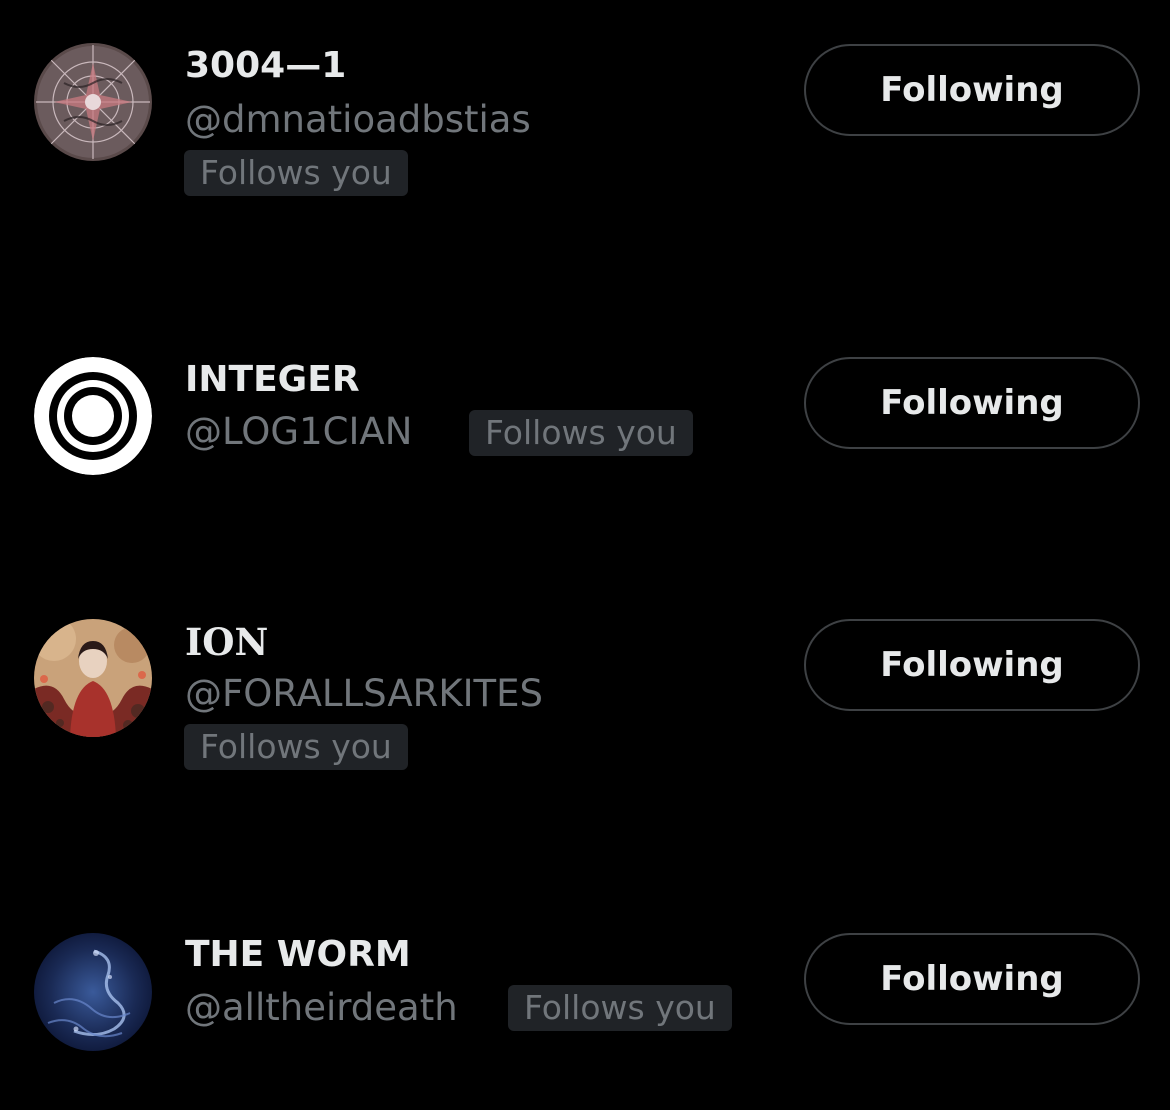 This screenshot has width=1170, height=1110. What do you see at coordinates (321, 1007) in the screenshot?
I see `user-handle: @alltheirdeath` at bounding box center [321, 1007].